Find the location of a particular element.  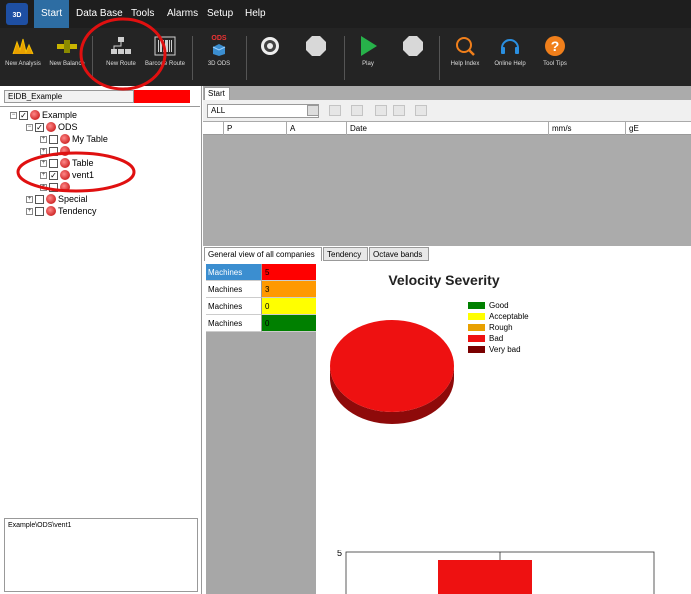

database-name: EIDB_Example is located at coordinates (69, 96).